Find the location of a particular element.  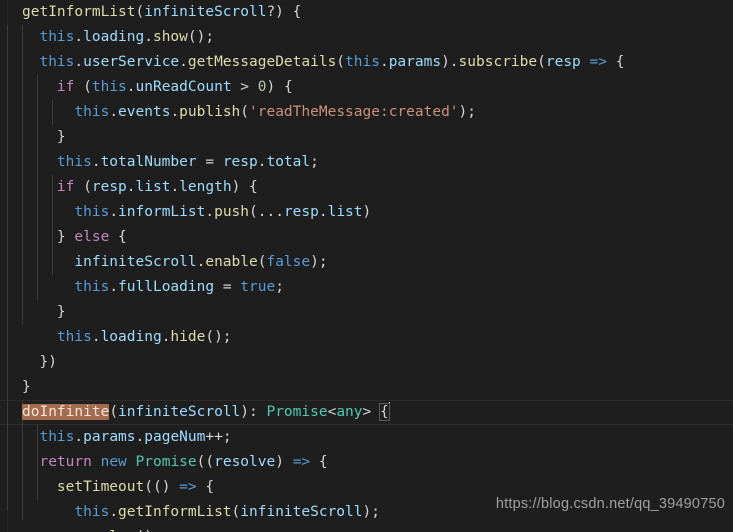

bracket-match-indicator: { is located at coordinates (384, 412).